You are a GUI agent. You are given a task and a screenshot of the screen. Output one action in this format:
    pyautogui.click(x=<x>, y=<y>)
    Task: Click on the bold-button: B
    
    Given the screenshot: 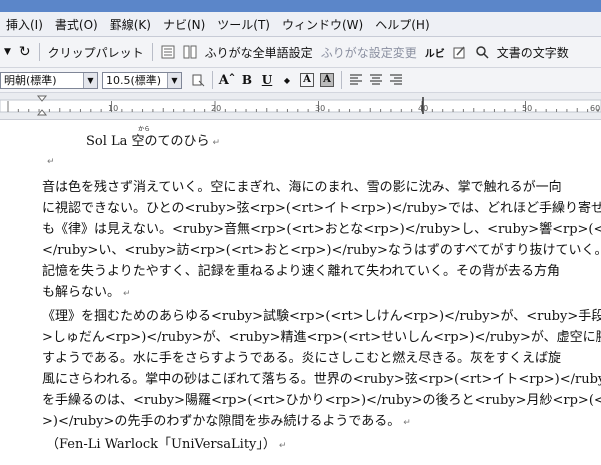 What is the action you would take?
    pyautogui.click(x=247, y=80)
    